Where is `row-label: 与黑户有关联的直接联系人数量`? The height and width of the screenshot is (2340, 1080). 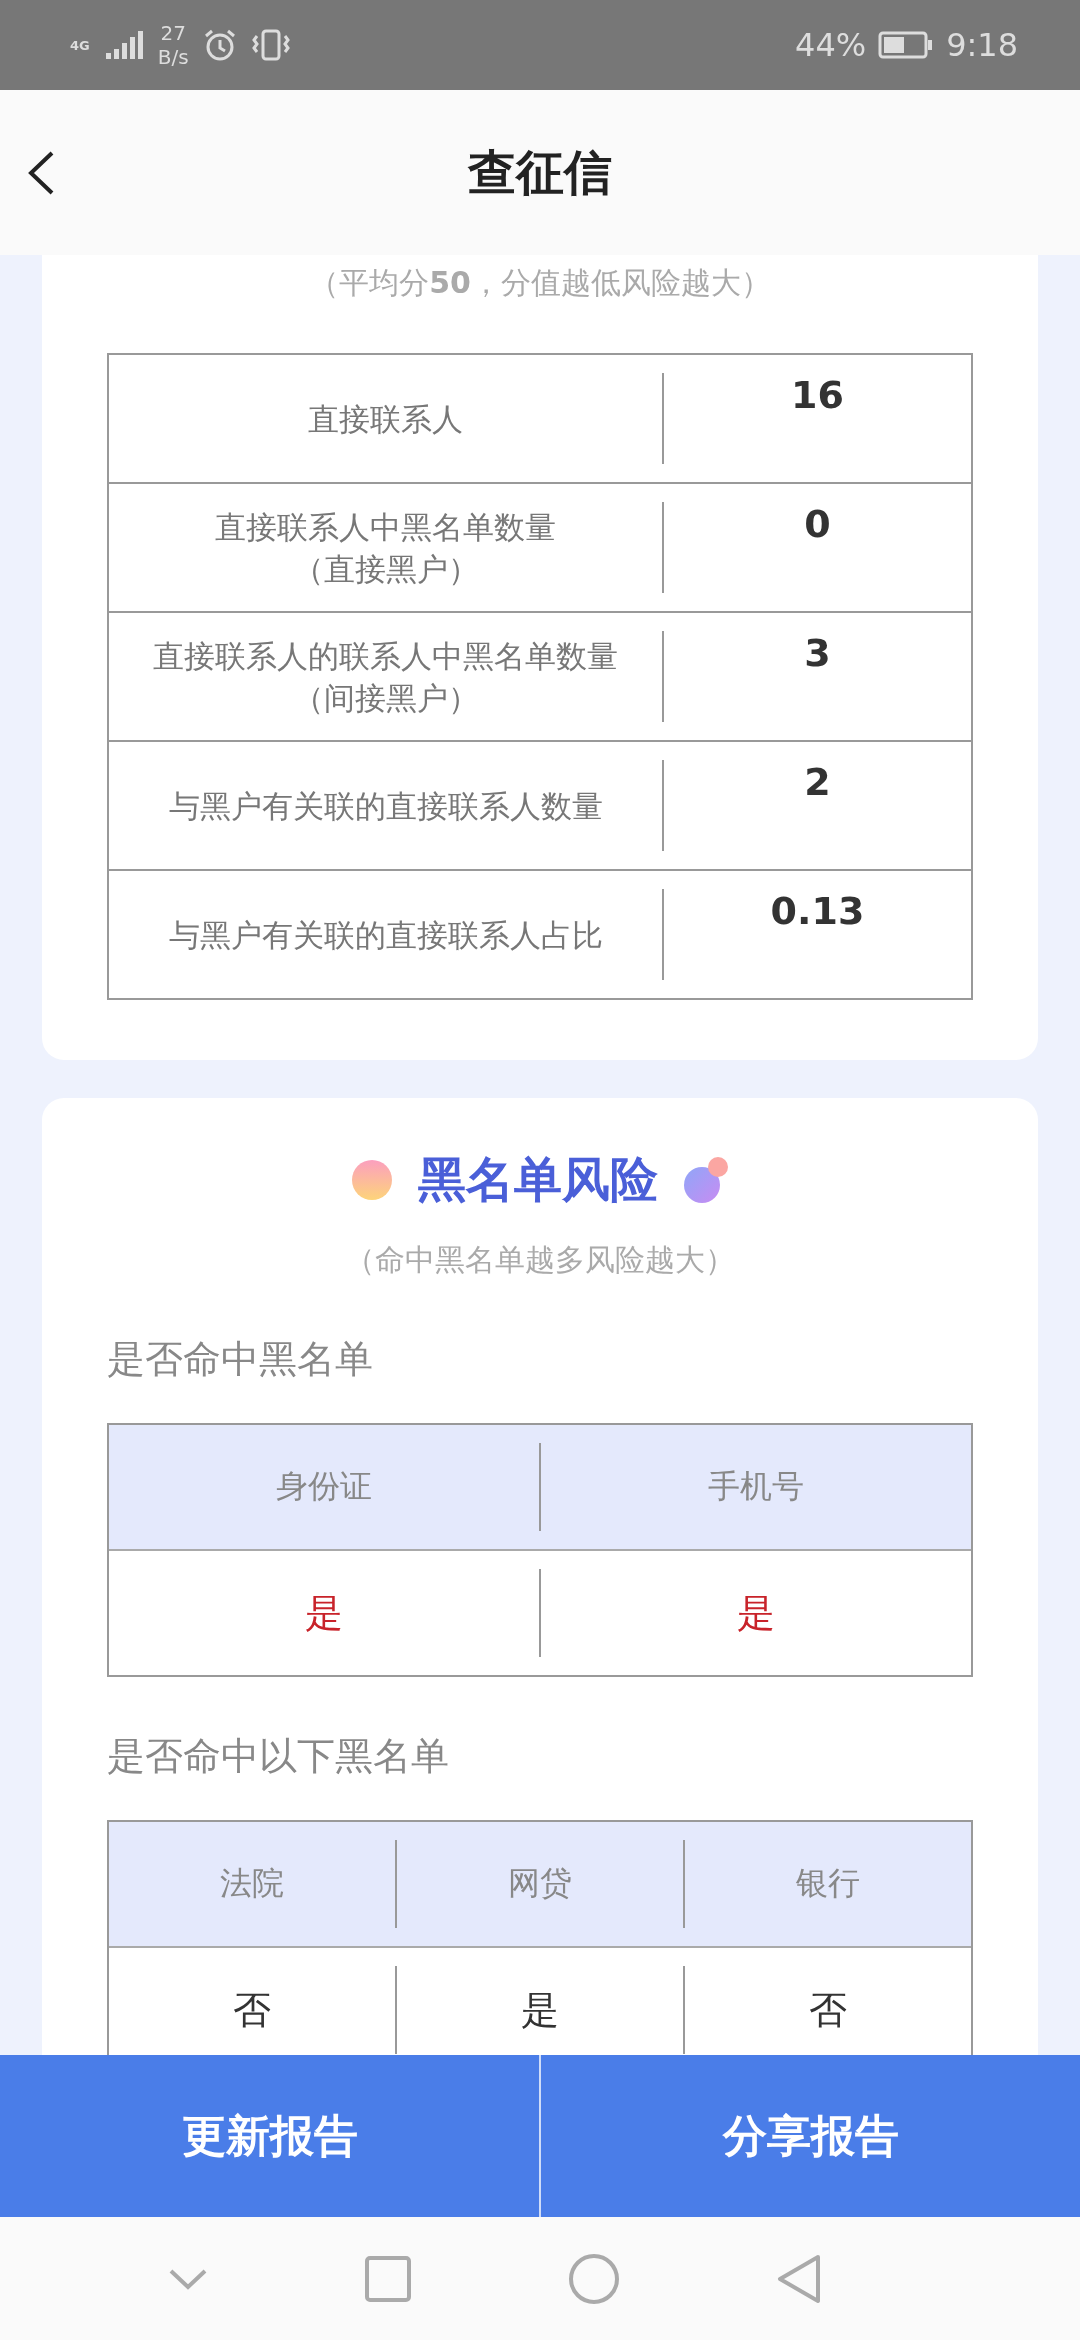 row-label: 与黑户有关联的直接联系人数量 is located at coordinates (385, 806).